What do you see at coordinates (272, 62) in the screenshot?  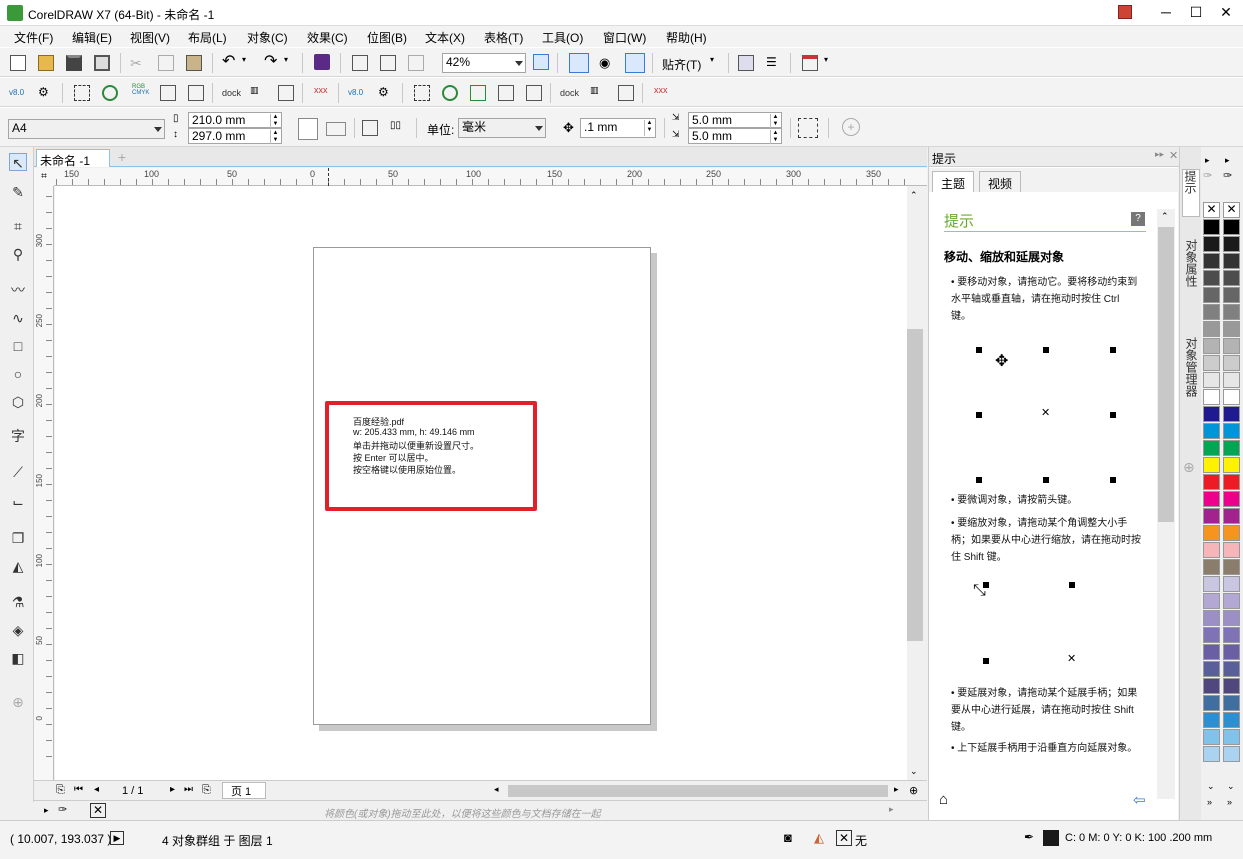 I see `redo-icon: ↷` at bounding box center [272, 62].